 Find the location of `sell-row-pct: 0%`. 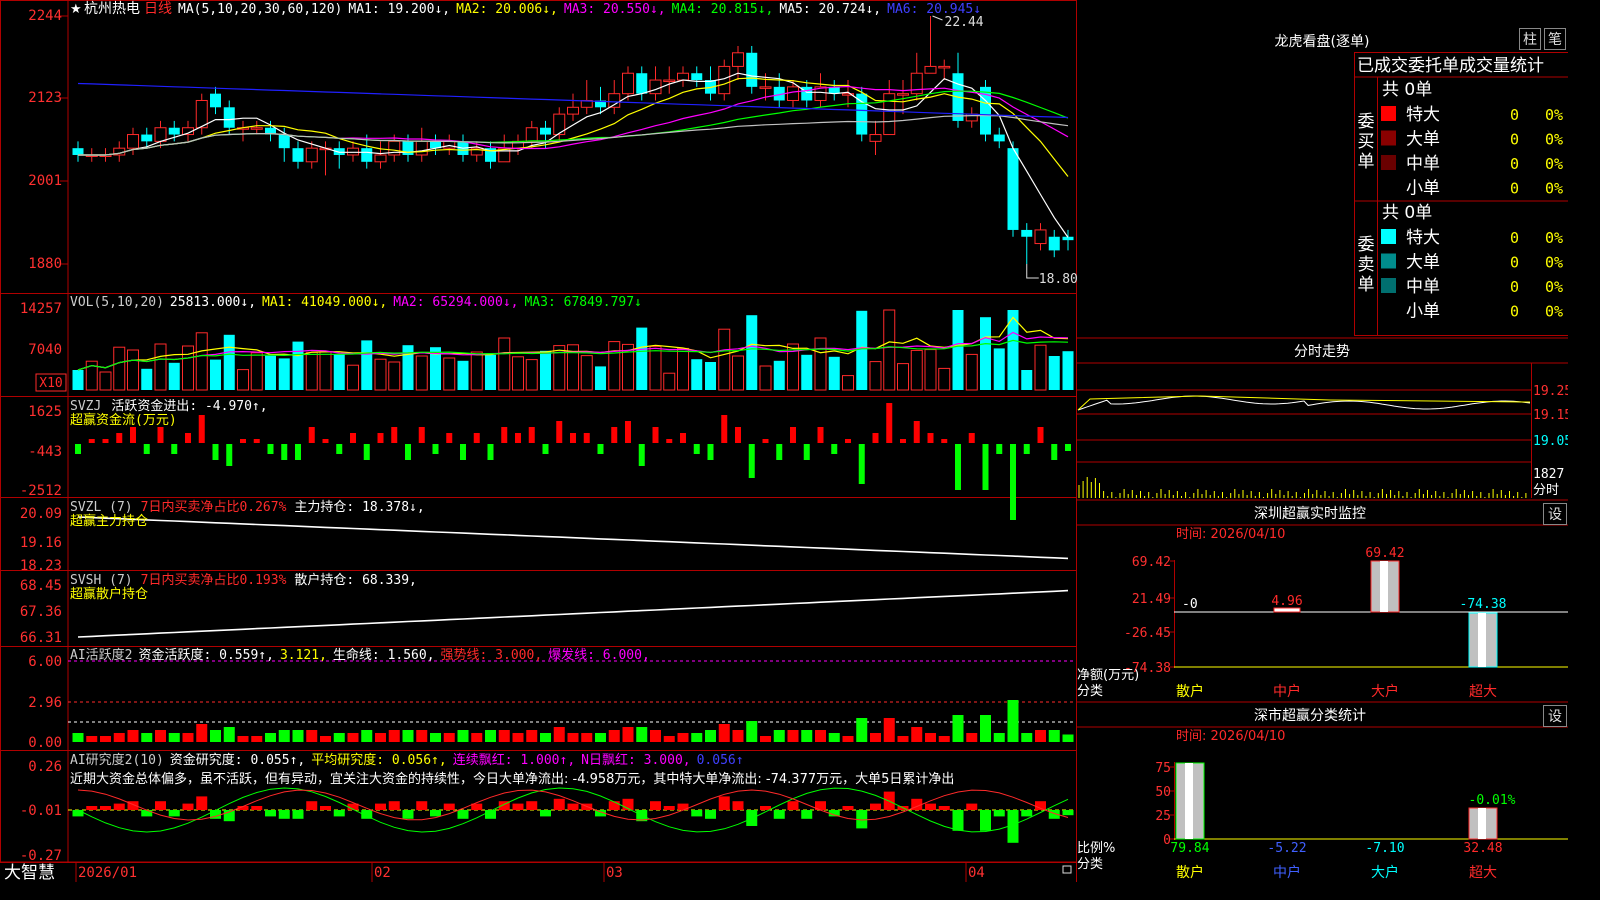

sell-row-pct: 0% is located at coordinates (1554, 238).